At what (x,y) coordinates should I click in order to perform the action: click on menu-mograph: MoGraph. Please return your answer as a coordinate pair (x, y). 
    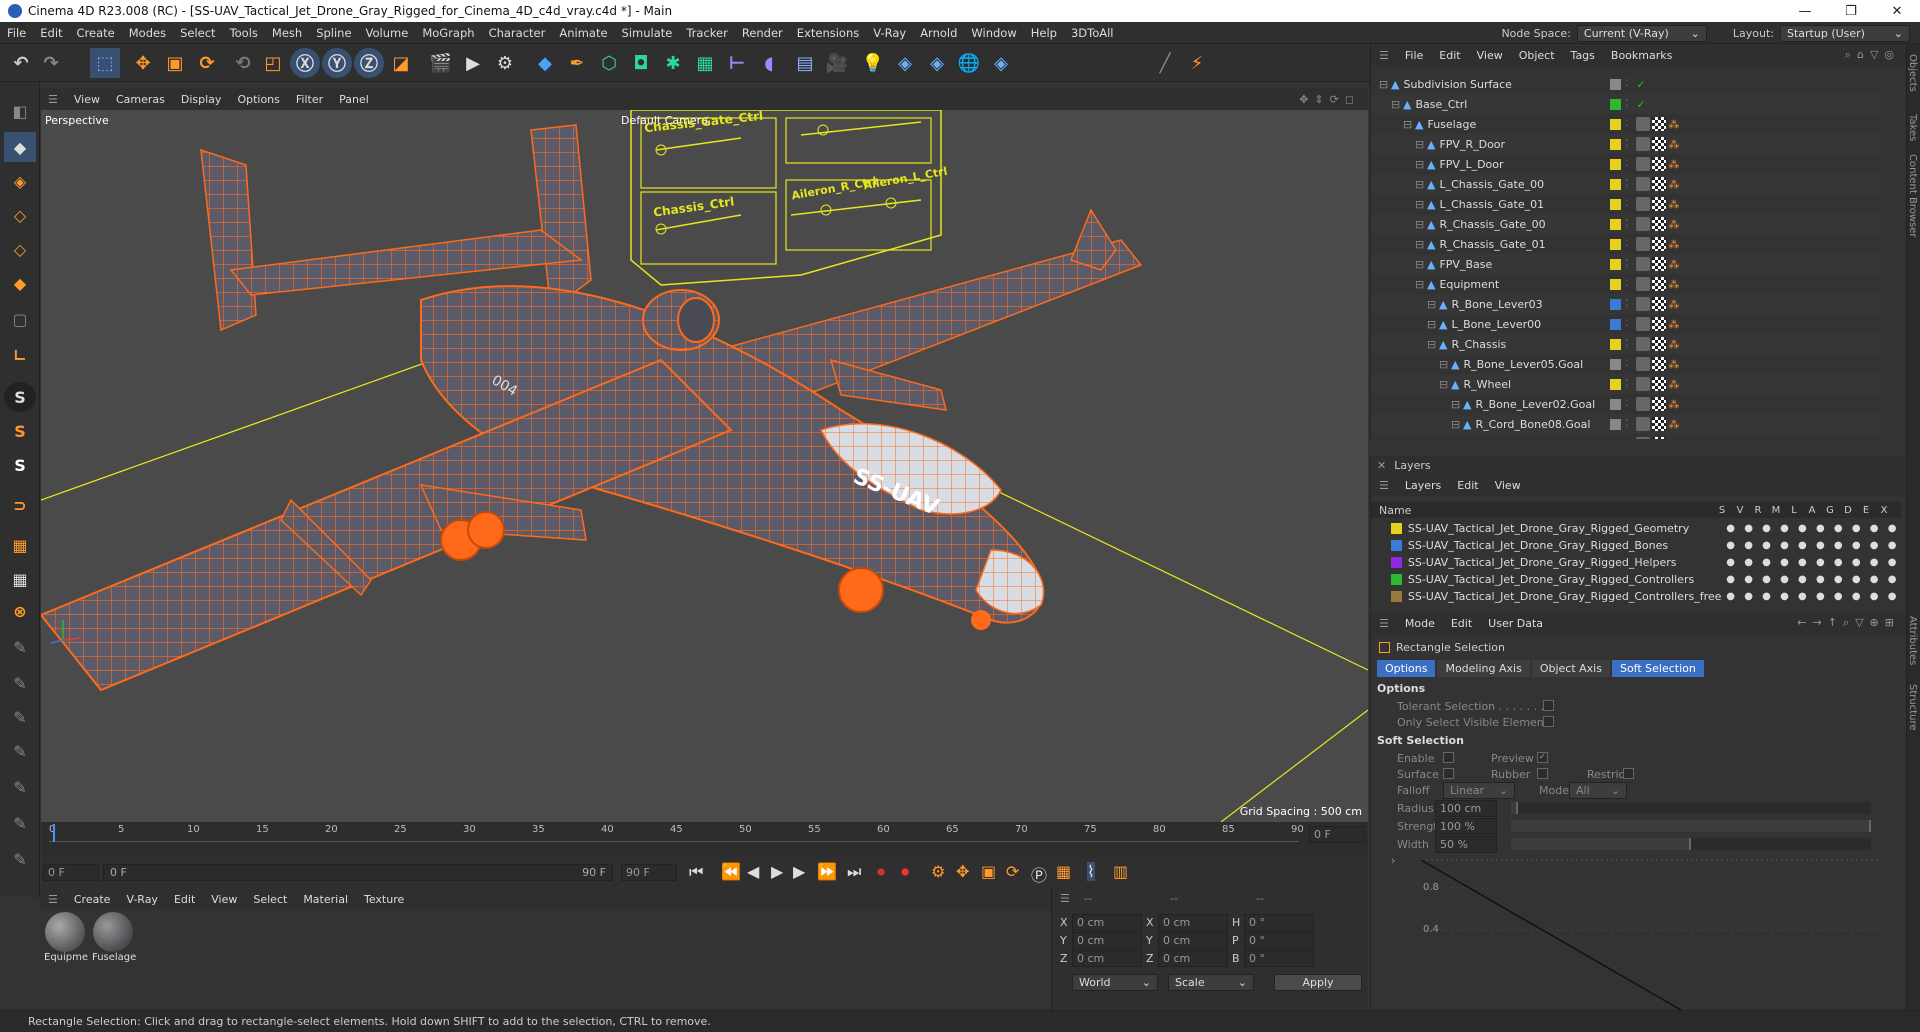
    Looking at the image, I should click on (448, 33).